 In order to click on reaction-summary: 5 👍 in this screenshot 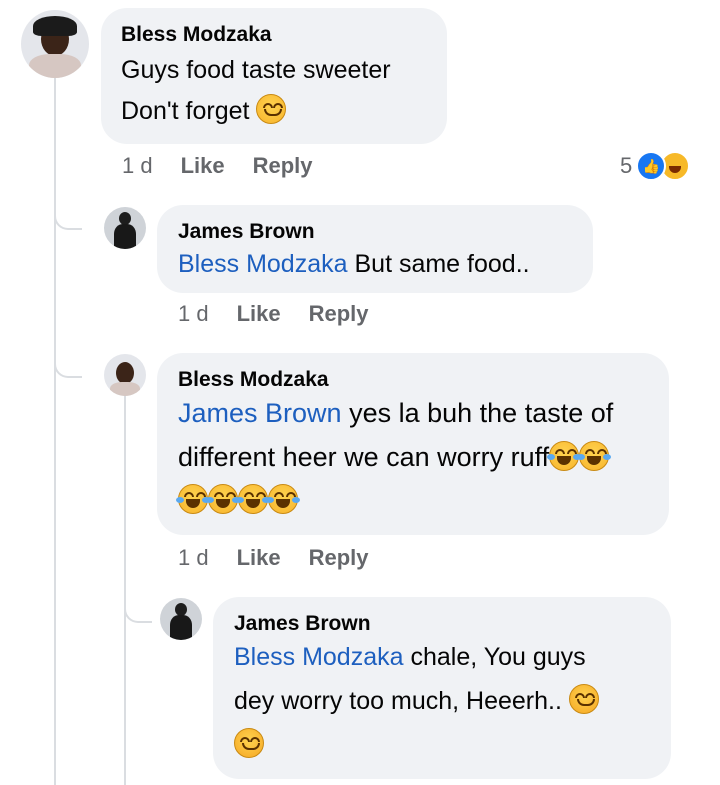, I will do `click(655, 166)`.